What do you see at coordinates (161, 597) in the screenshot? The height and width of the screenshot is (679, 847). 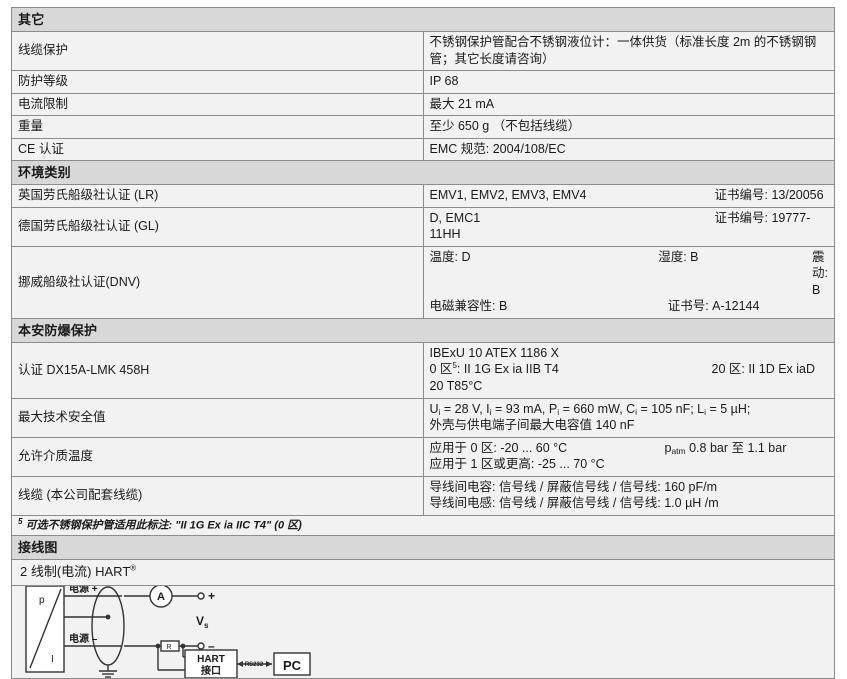 I see `ammeter-label: A` at bounding box center [161, 597].